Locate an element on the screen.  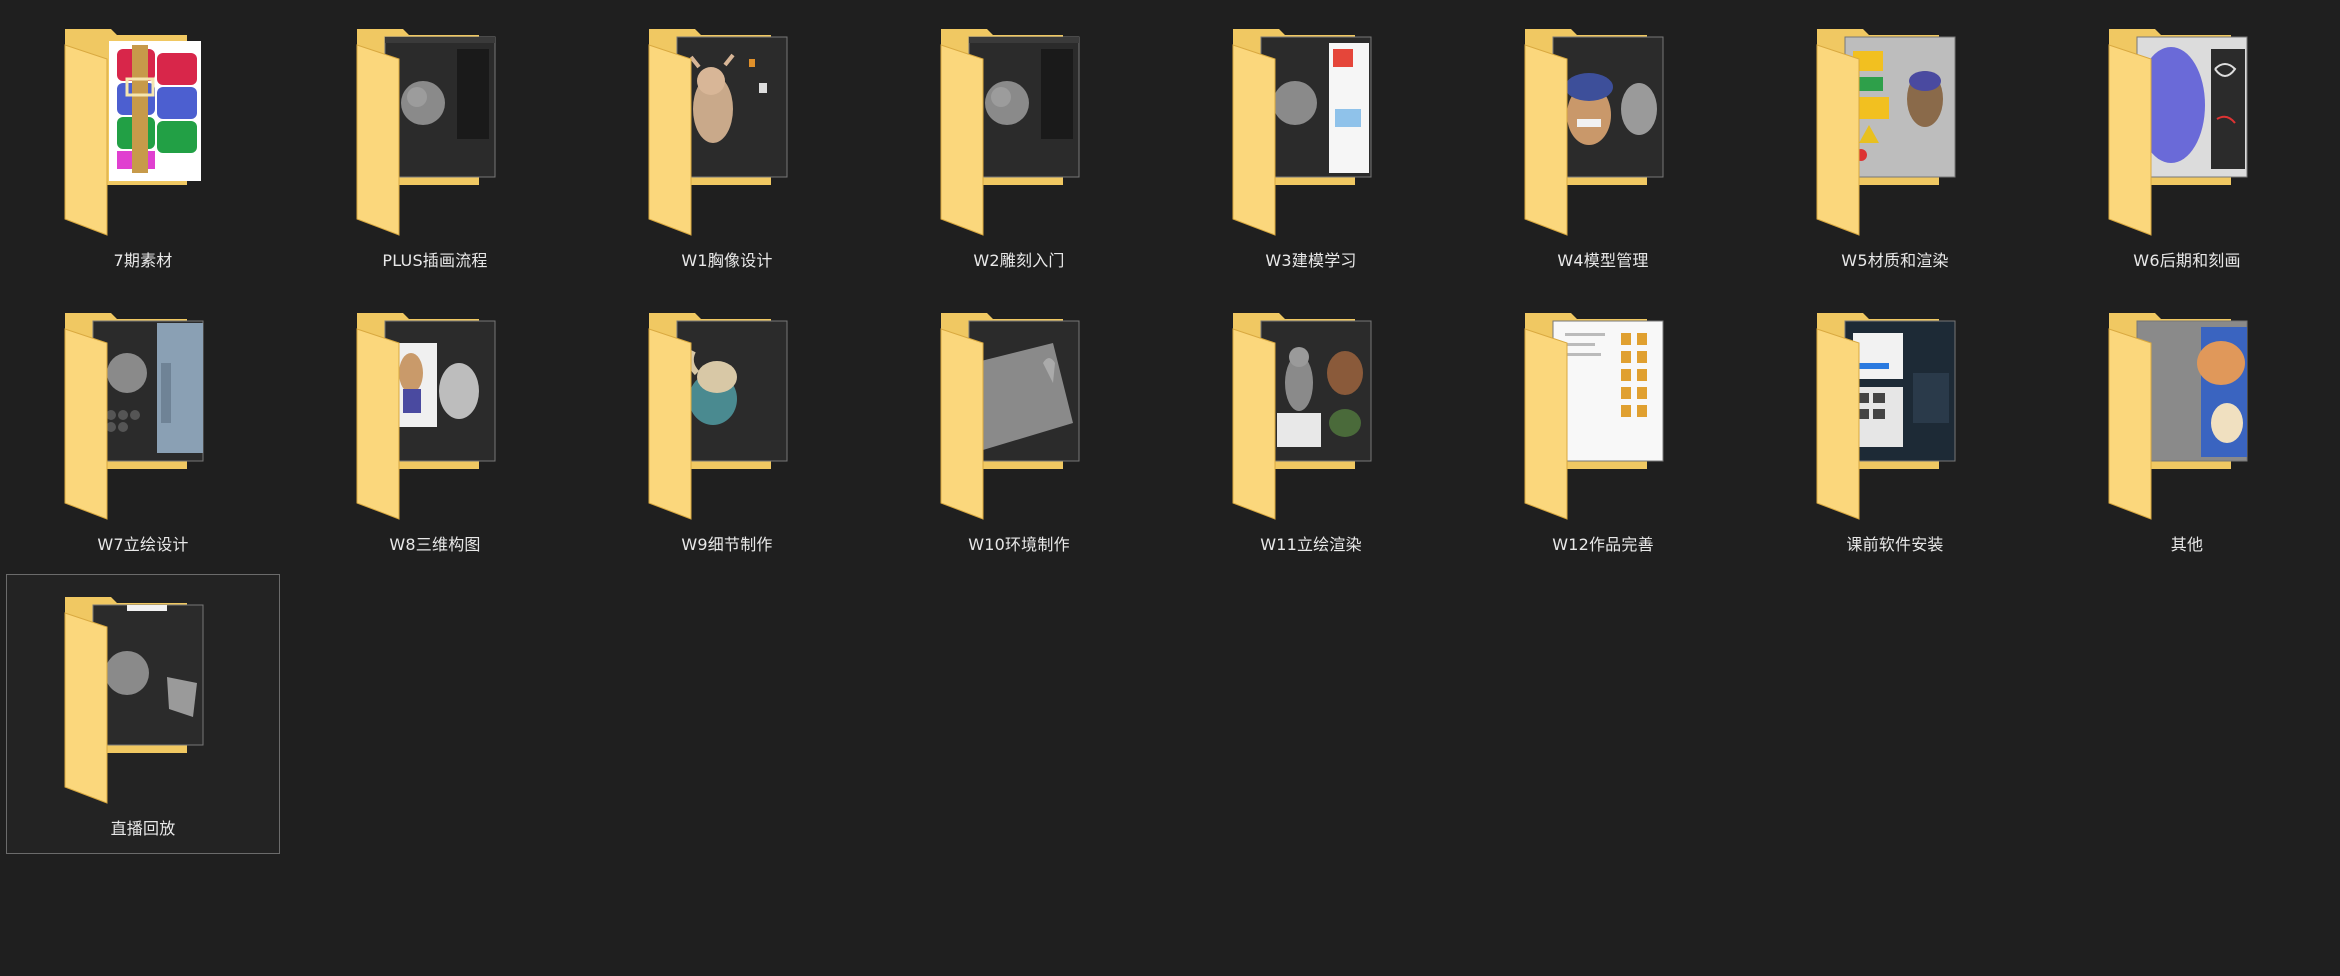
folder-name-label: W2雕刻入门 is located at coordinates (1019, 260).